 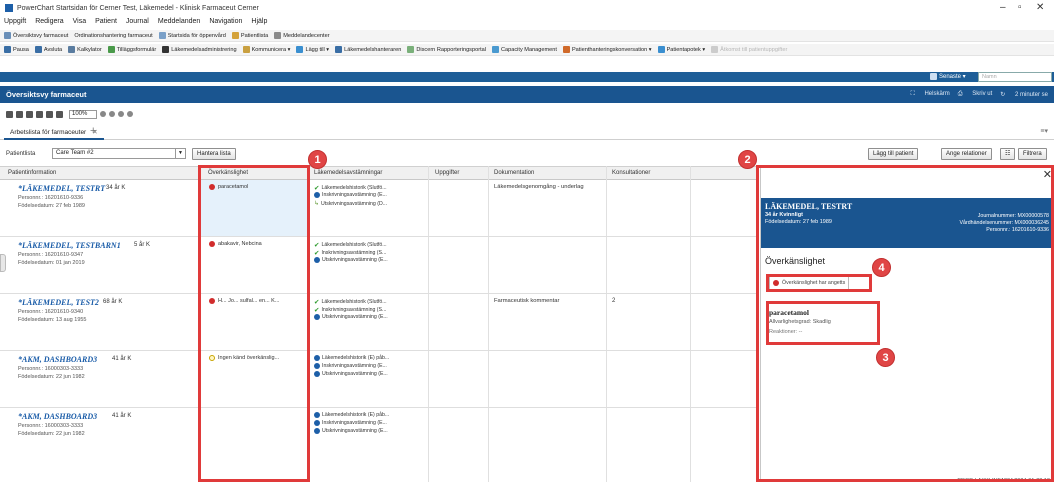 What do you see at coordinates (893, 154) in the screenshot?
I see `add-patient-button: Lägg till patient` at bounding box center [893, 154].